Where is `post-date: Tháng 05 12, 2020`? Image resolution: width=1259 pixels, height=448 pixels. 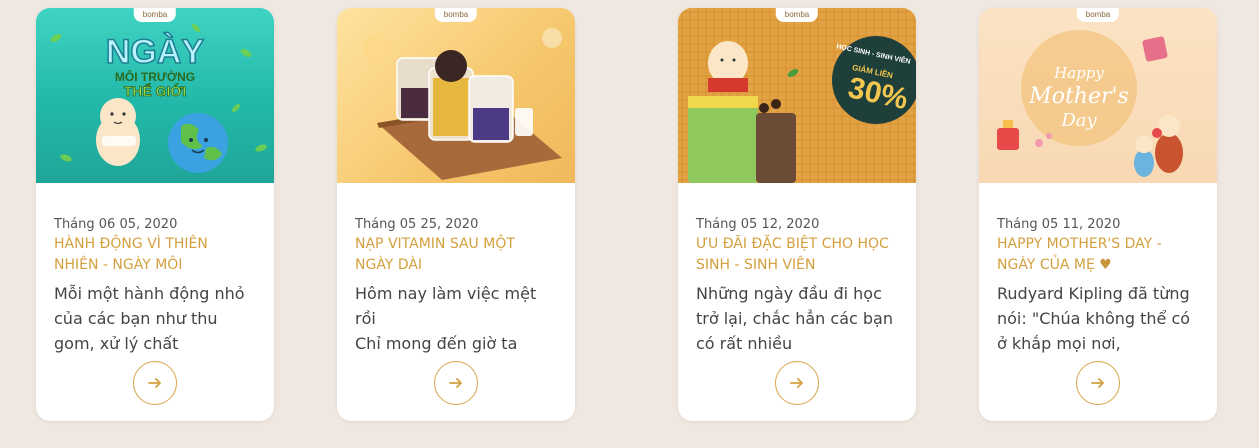
post-date: Tháng 05 12, 2020 is located at coordinates (758, 224).